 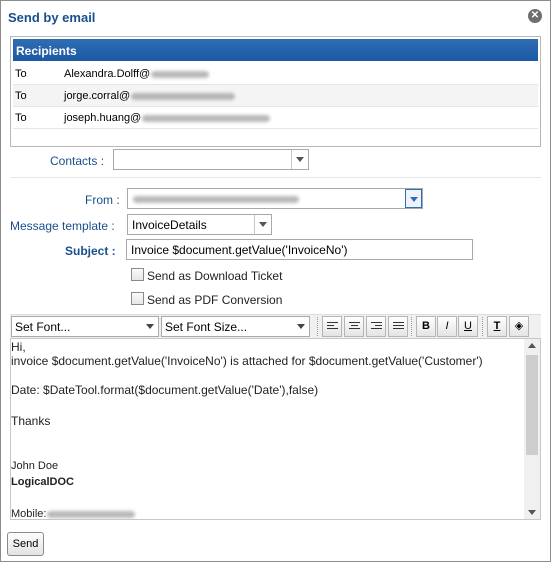 I want to click on recipient-row: To jorge.corral@, so click(x=275, y=96).